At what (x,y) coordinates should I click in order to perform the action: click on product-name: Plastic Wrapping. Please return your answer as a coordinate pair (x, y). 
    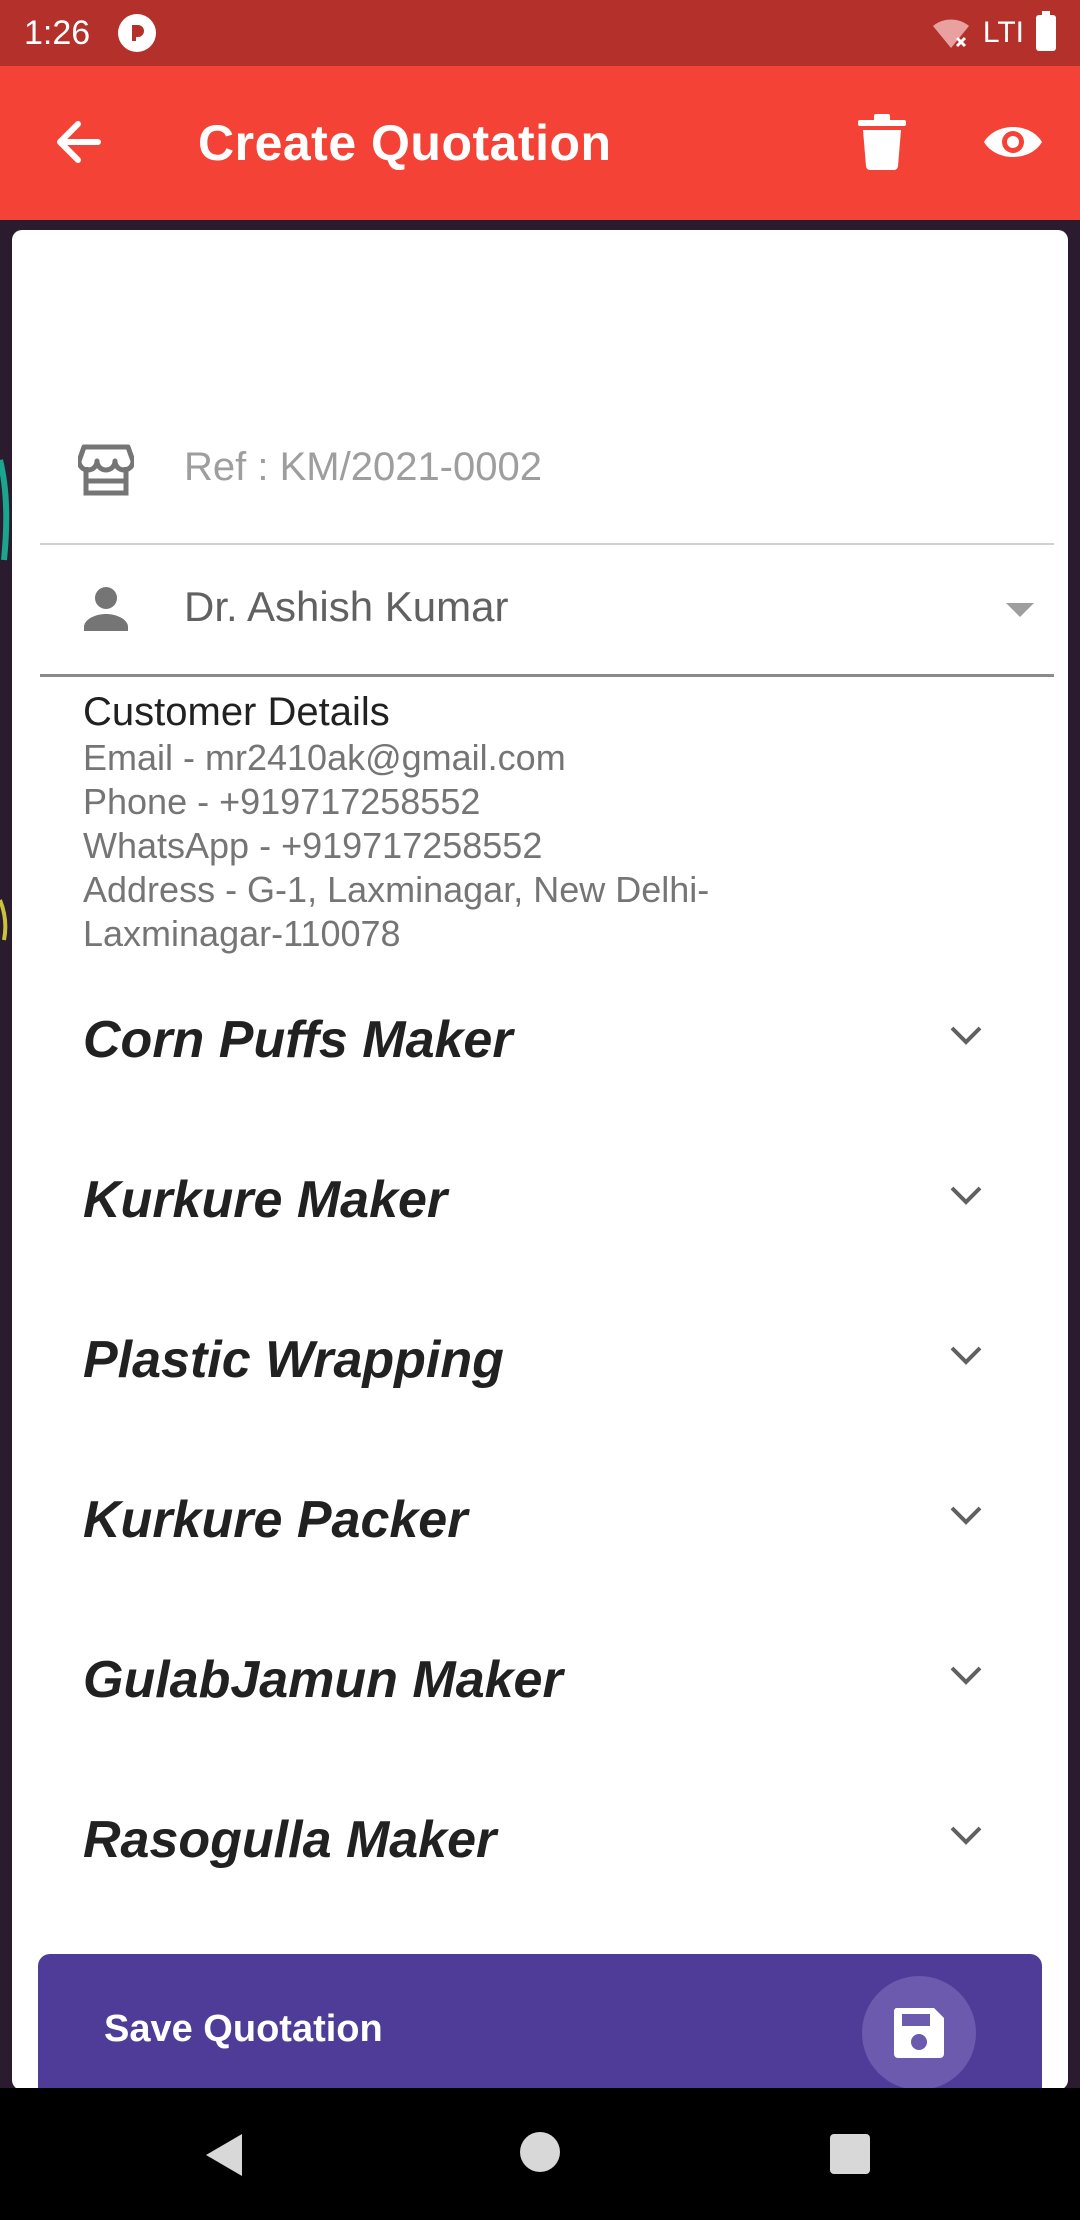
    Looking at the image, I should click on (293, 1360).